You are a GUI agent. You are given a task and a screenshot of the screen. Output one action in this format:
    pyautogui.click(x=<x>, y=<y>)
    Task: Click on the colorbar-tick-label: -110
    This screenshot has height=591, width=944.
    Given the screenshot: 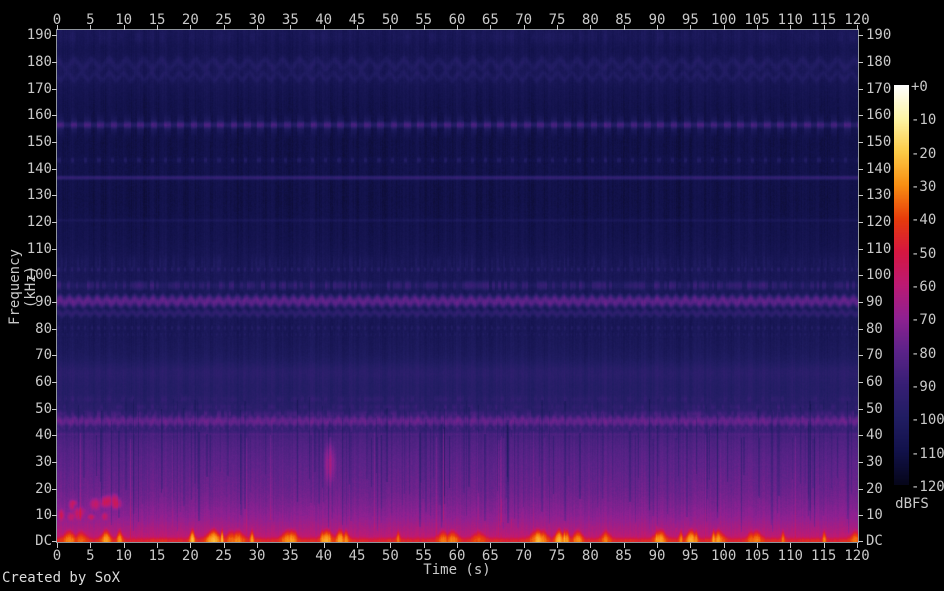 What is the action you would take?
    pyautogui.click(x=927, y=453)
    